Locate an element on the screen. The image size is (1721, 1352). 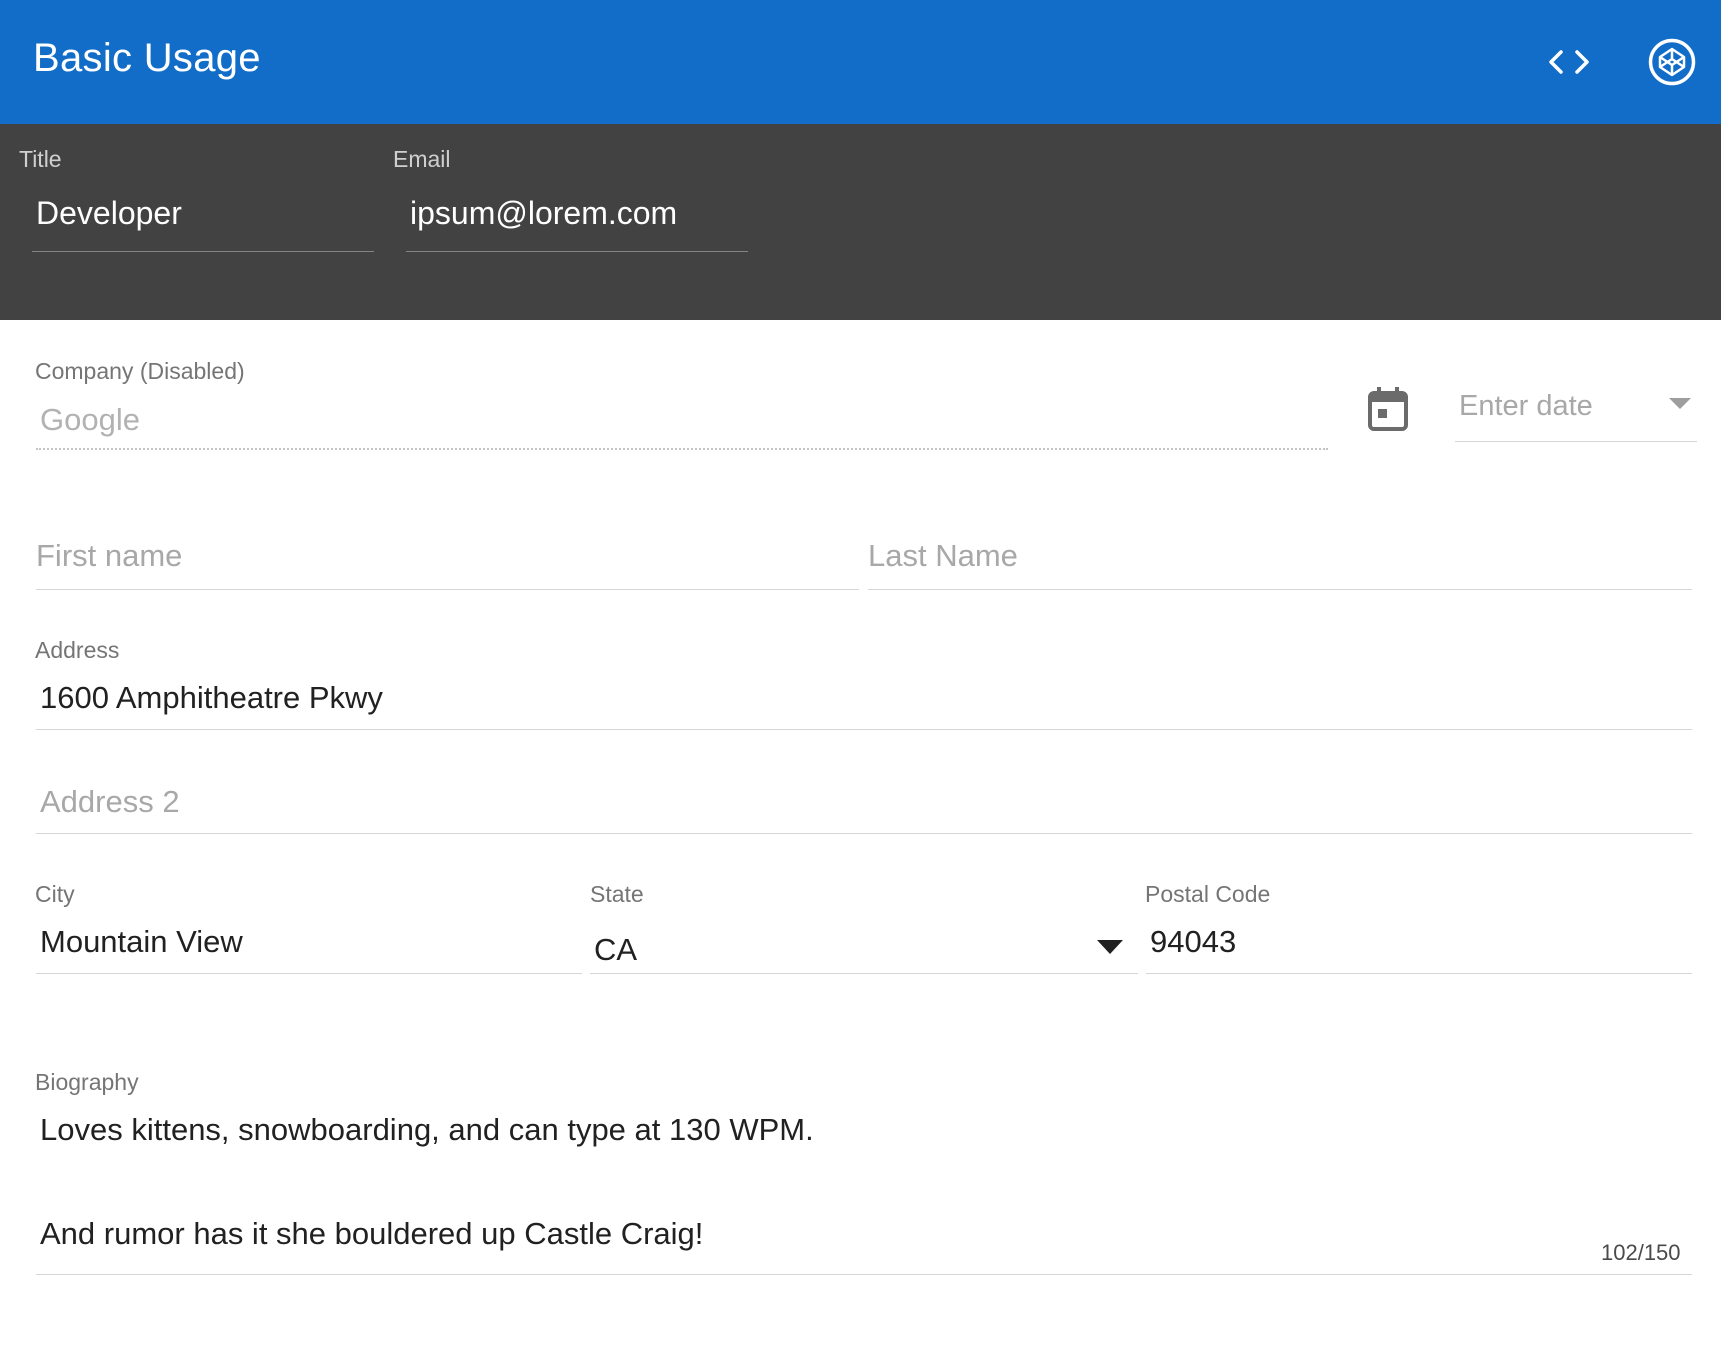
postal-code-input: 94043 is located at coordinates (1419, 949).